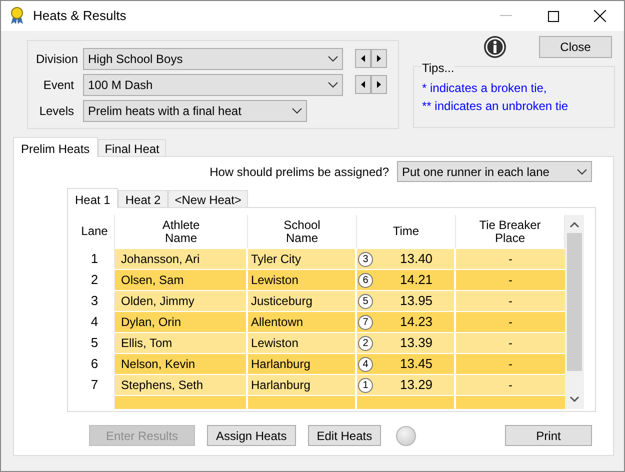  What do you see at coordinates (416, 259) in the screenshot?
I see `time-text: 13.40` at bounding box center [416, 259].